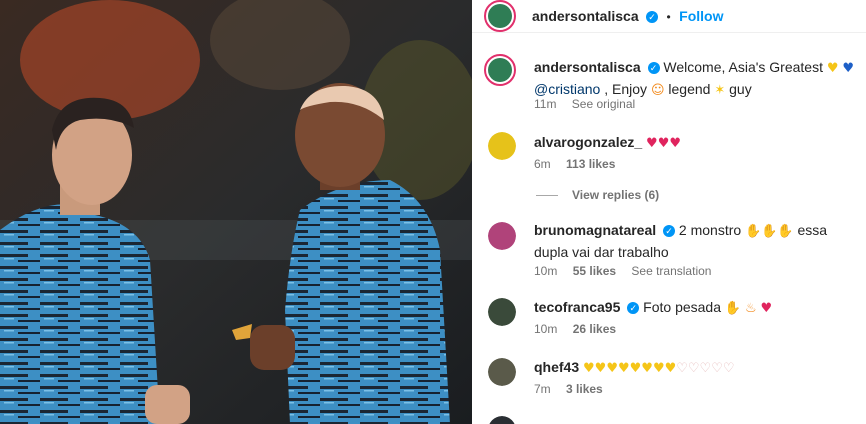  What do you see at coordinates (577, 307) in the screenshot?
I see `comment-username: tecofranca95` at bounding box center [577, 307].